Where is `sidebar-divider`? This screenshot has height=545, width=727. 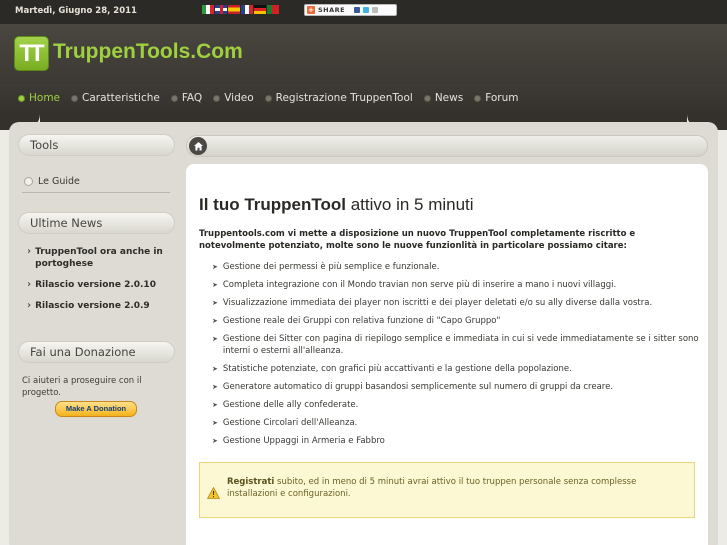 sidebar-divider is located at coordinates (96, 192).